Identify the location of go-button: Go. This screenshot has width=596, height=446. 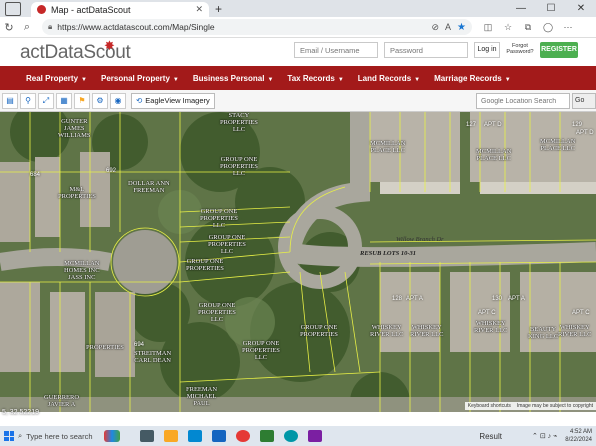
(584, 101).